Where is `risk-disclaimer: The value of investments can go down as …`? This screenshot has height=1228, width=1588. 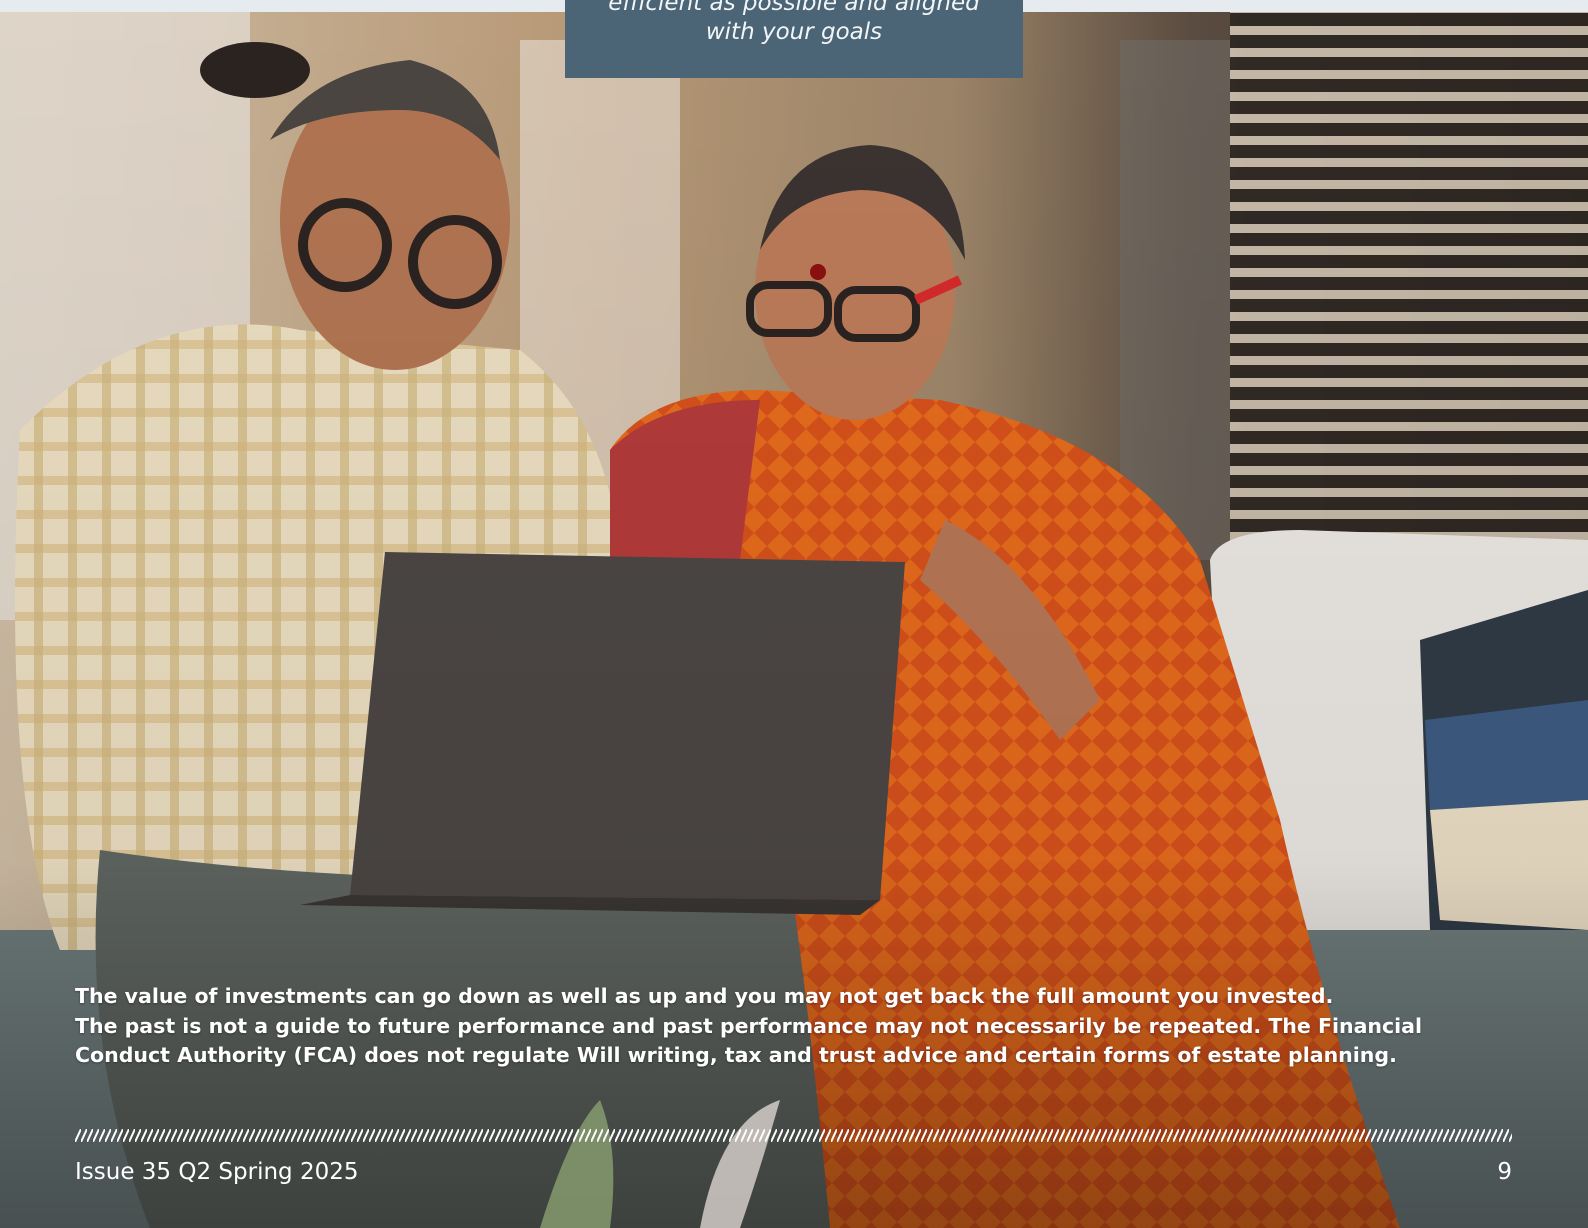 risk-disclaimer: The value of investments can go down as … is located at coordinates (795, 1026).